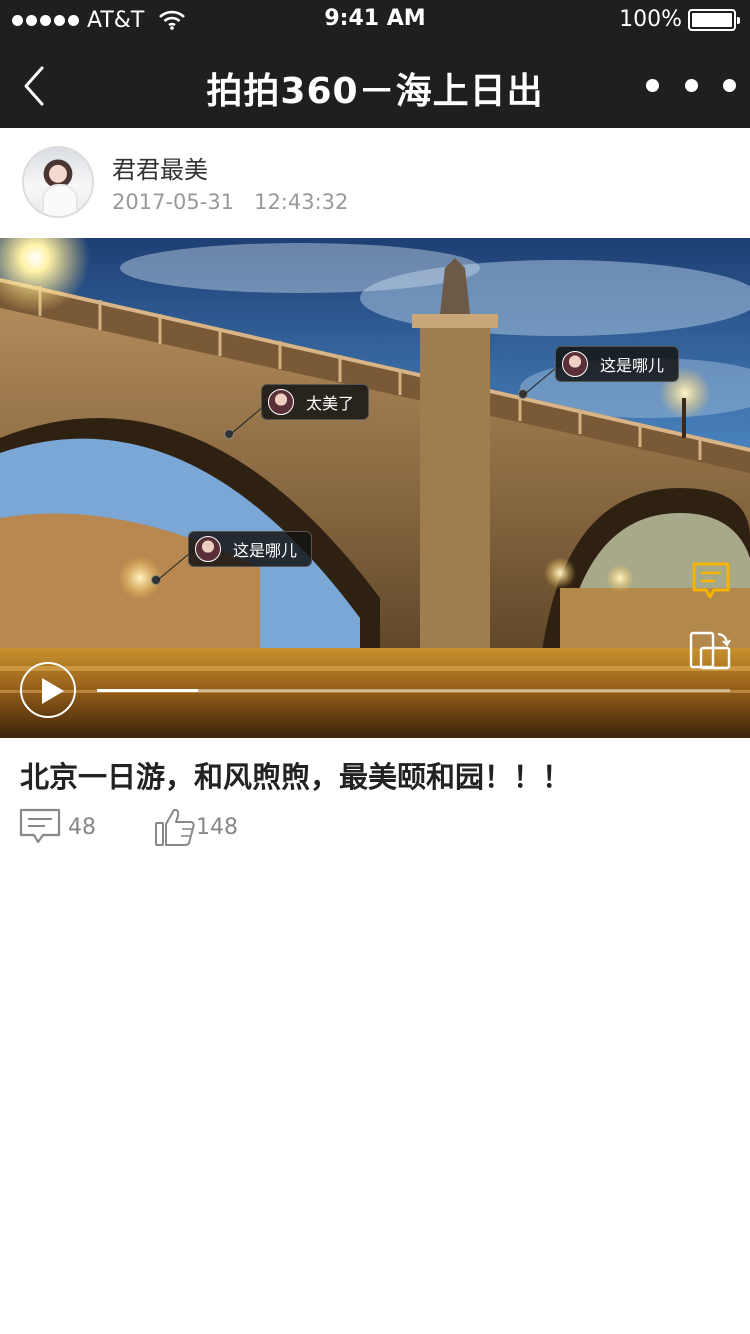 The width and height of the screenshot is (750, 1334). What do you see at coordinates (48, 690) in the screenshot?
I see `play-button` at bounding box center [48, 690].